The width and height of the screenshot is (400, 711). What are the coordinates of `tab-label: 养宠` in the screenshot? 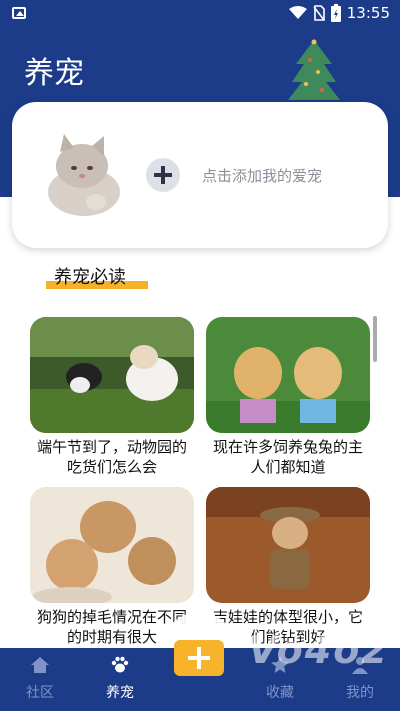 It's located at (120, 693).